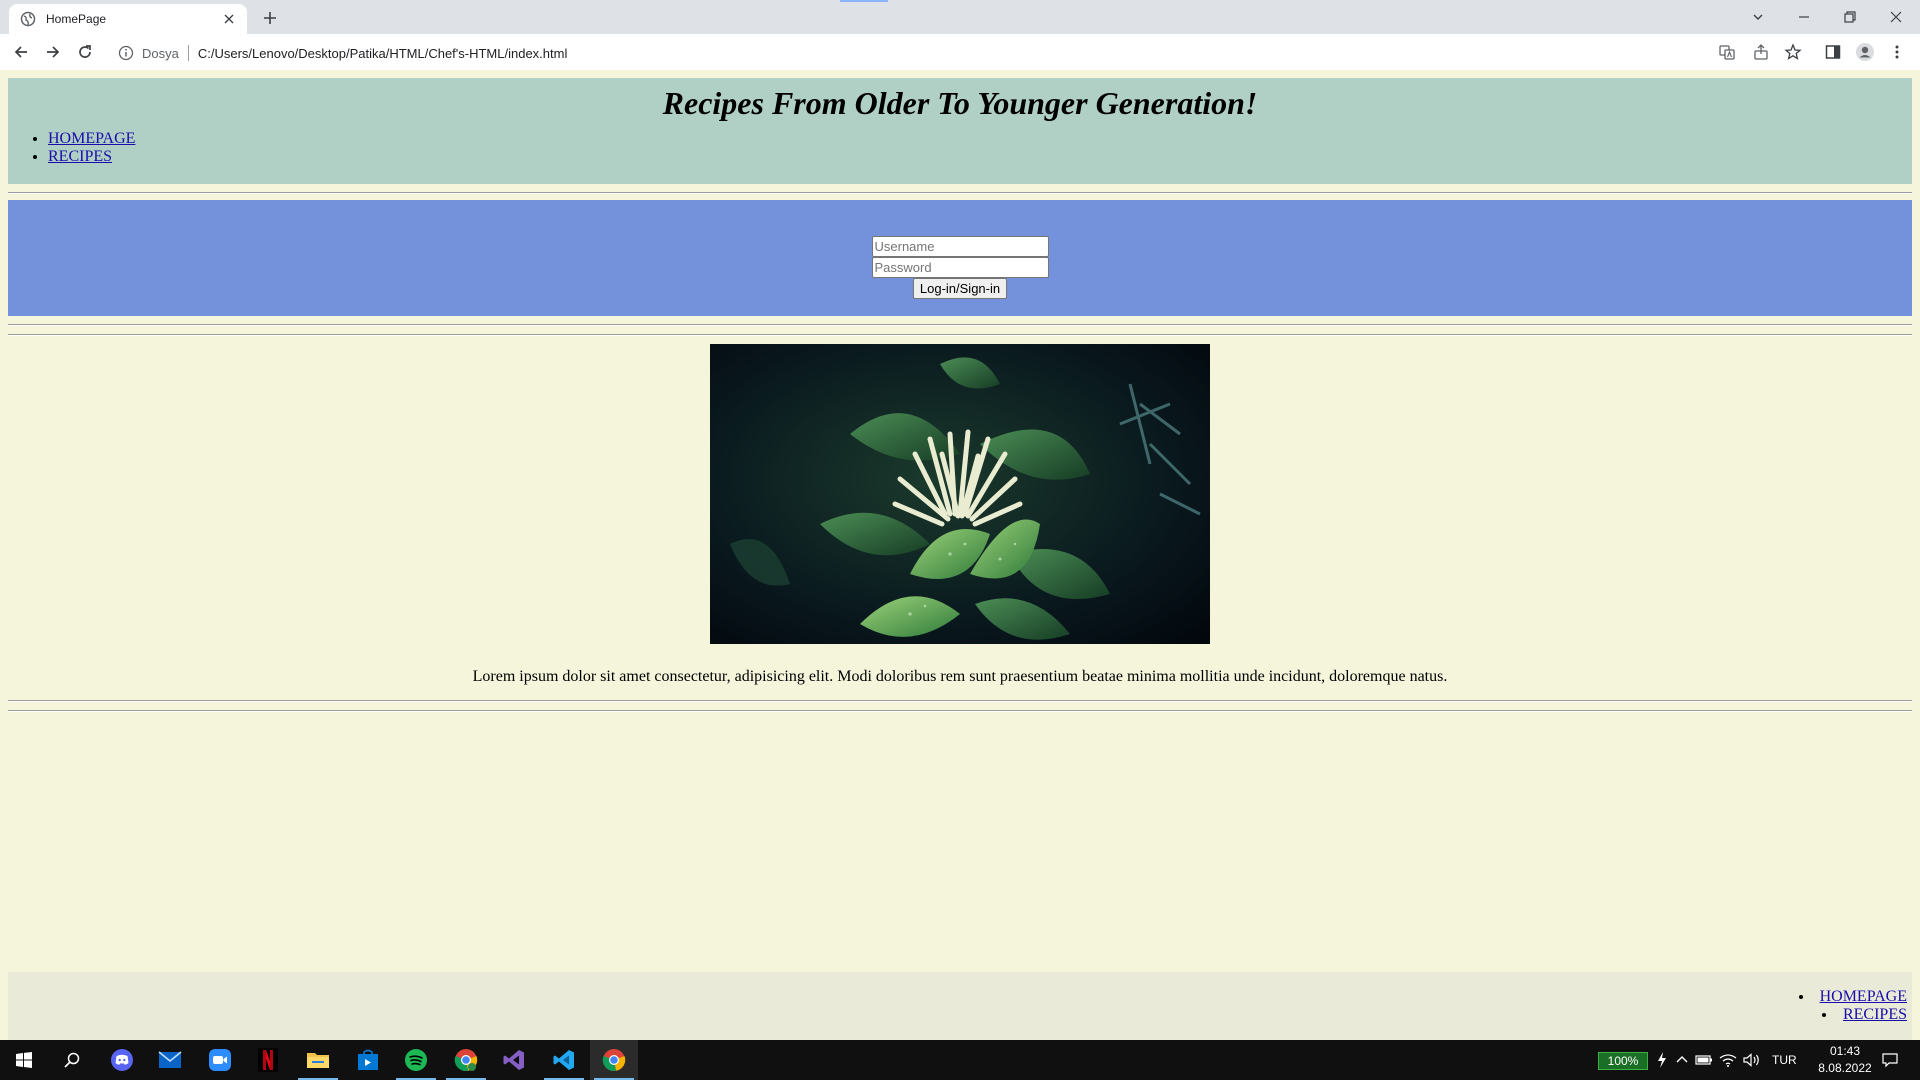  What do you see at coordinates (864, 1) in the screenshot?
I see `tab-indicator` at bounding box center [864, 1].